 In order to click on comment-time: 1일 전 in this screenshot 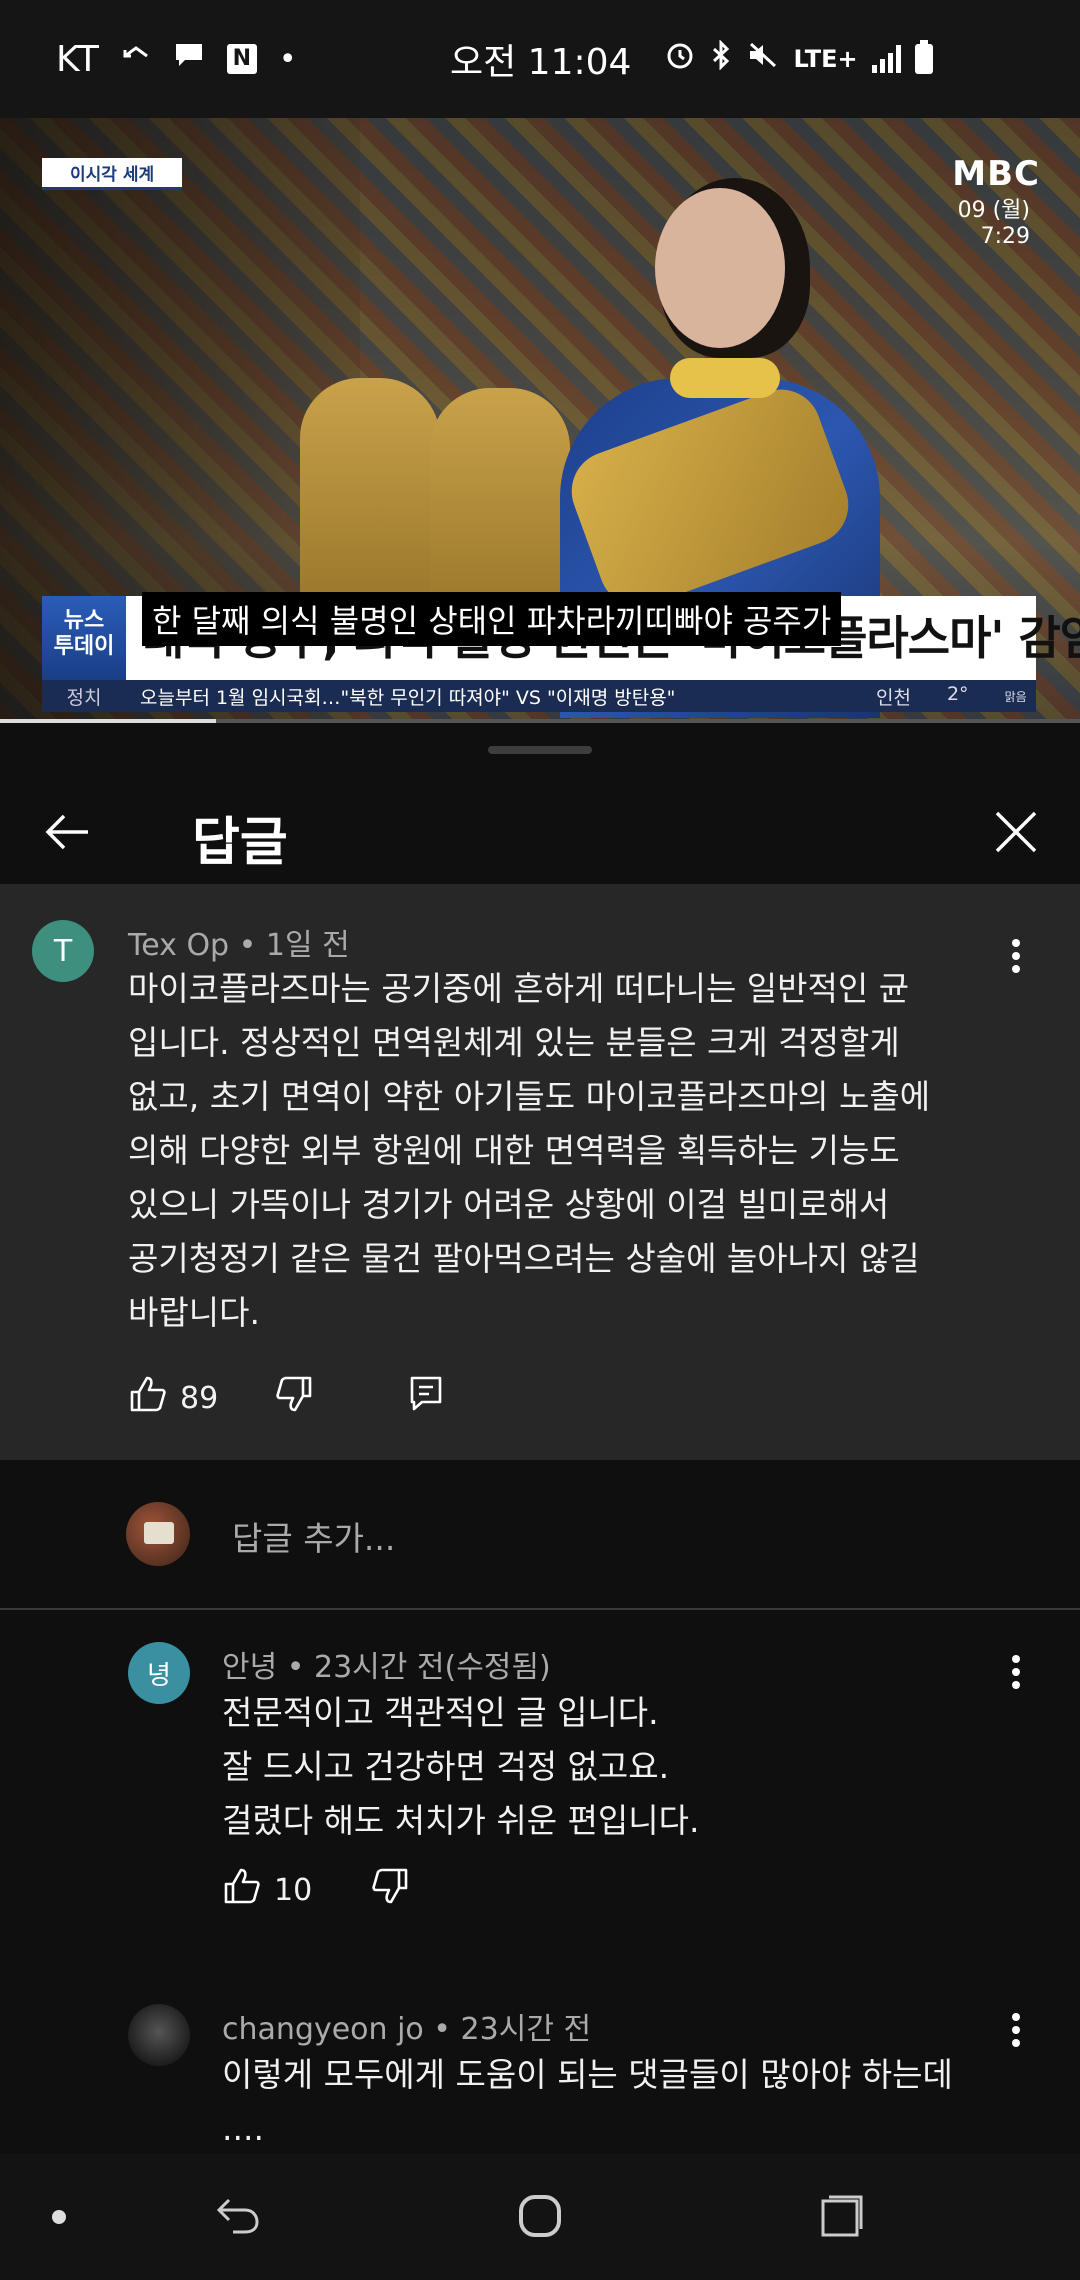, I will do `click(307, 945)`.